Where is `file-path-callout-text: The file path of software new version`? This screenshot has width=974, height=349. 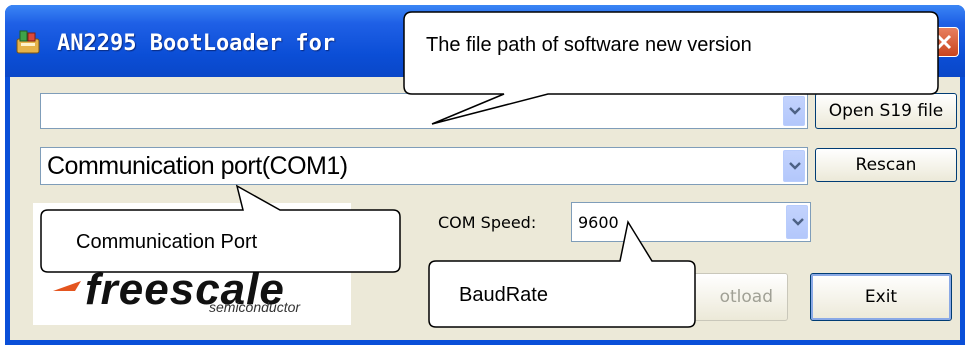 file-path-callout-text: The file path of software new version is located at coordinates (589, 45).